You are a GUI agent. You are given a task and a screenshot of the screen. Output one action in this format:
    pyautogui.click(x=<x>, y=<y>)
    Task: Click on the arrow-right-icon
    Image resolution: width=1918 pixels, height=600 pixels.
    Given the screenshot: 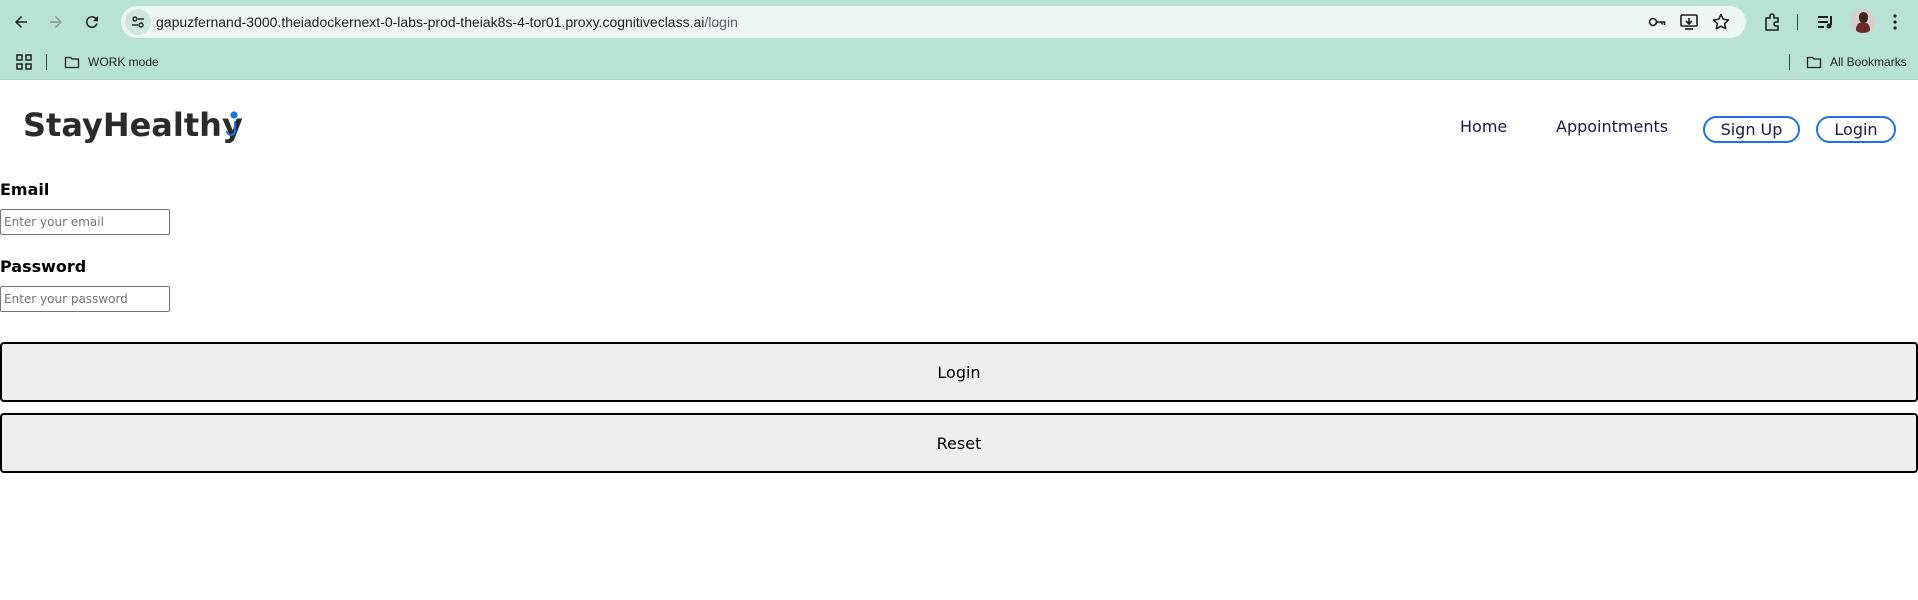 What is the action you would take?
    pyautogui.click(x=56, y=22)
    